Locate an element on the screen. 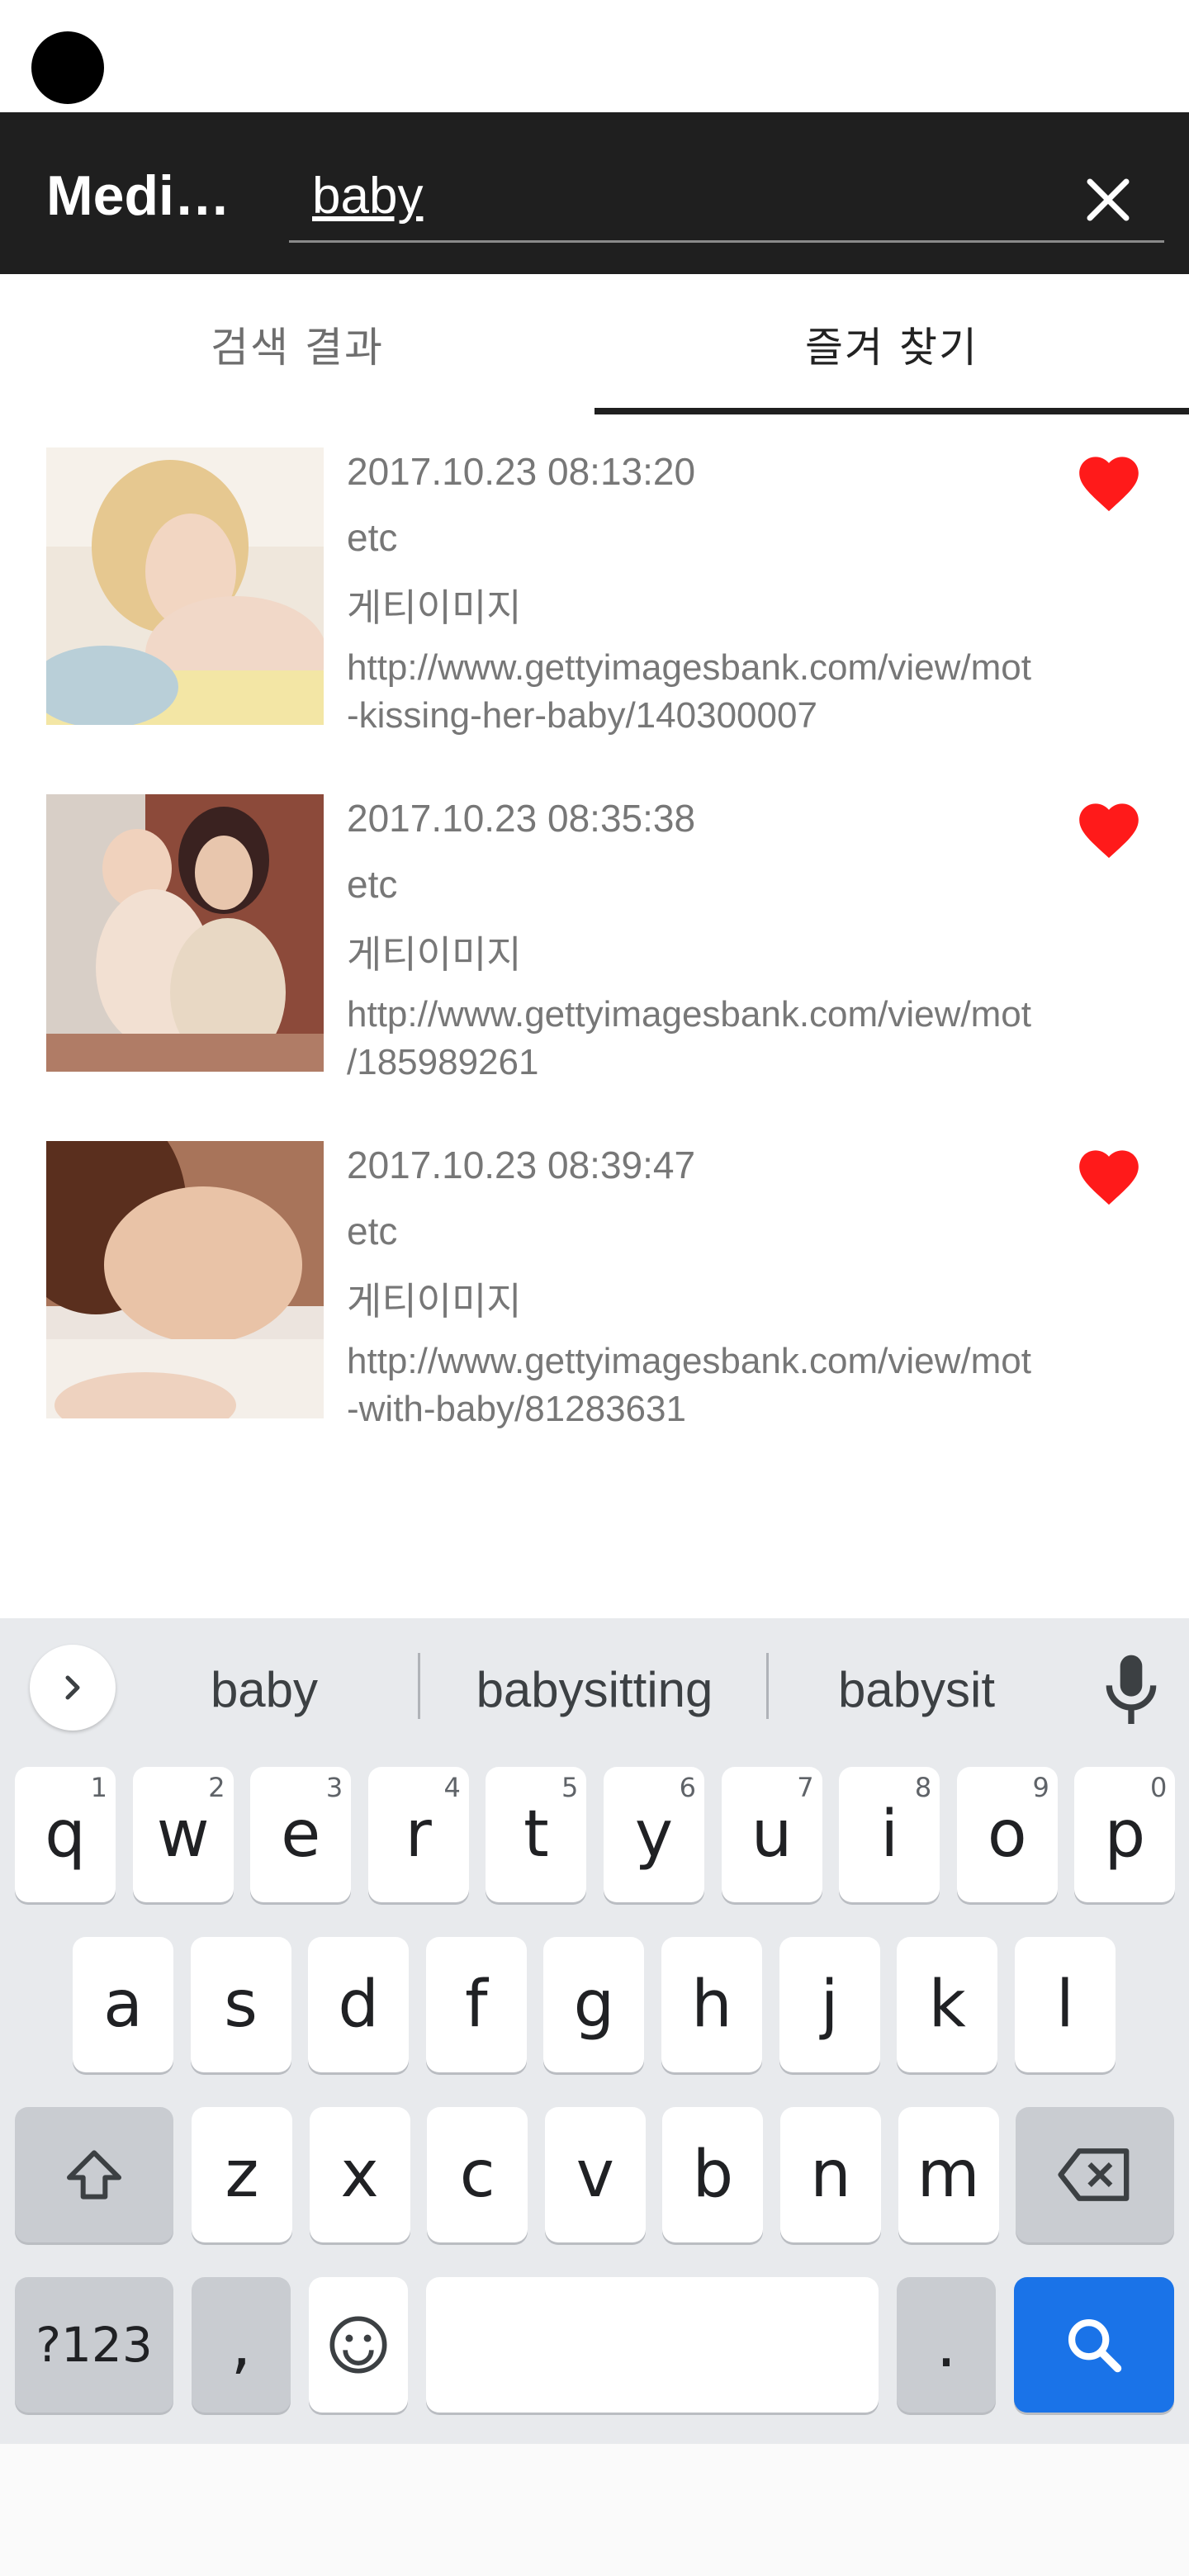 This screenshot has width=1189, height=2576. key-f: f is located at coordinates (476, 2004).